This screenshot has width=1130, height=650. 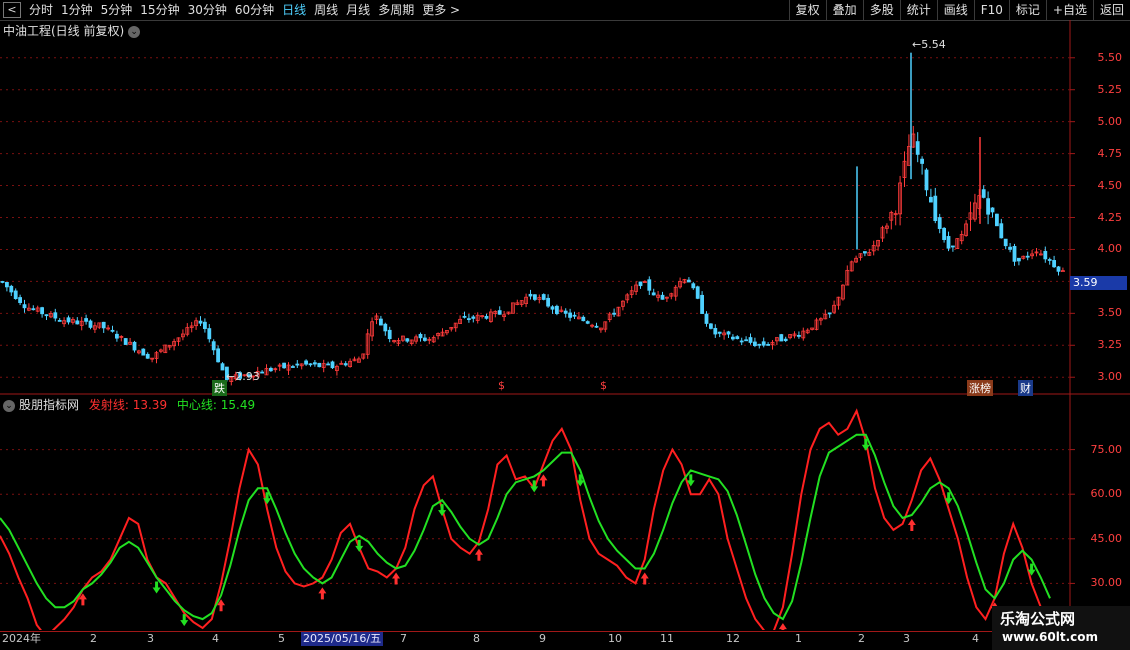 What do you see at coordinates (1110, 89) in the screenshot?
I see `price-tick-label: 5.25` at bounding box center [1110, 89].